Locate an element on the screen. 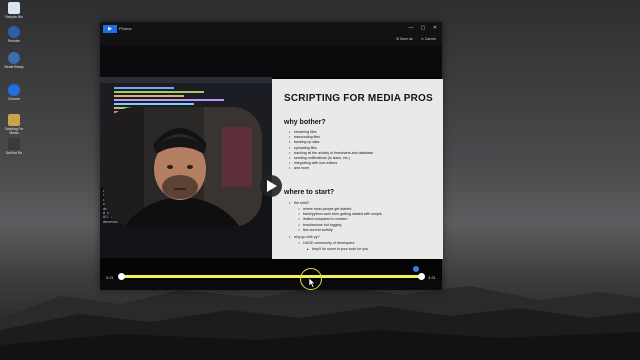  app-badge: ▶ is located at coordinates (110, 29).